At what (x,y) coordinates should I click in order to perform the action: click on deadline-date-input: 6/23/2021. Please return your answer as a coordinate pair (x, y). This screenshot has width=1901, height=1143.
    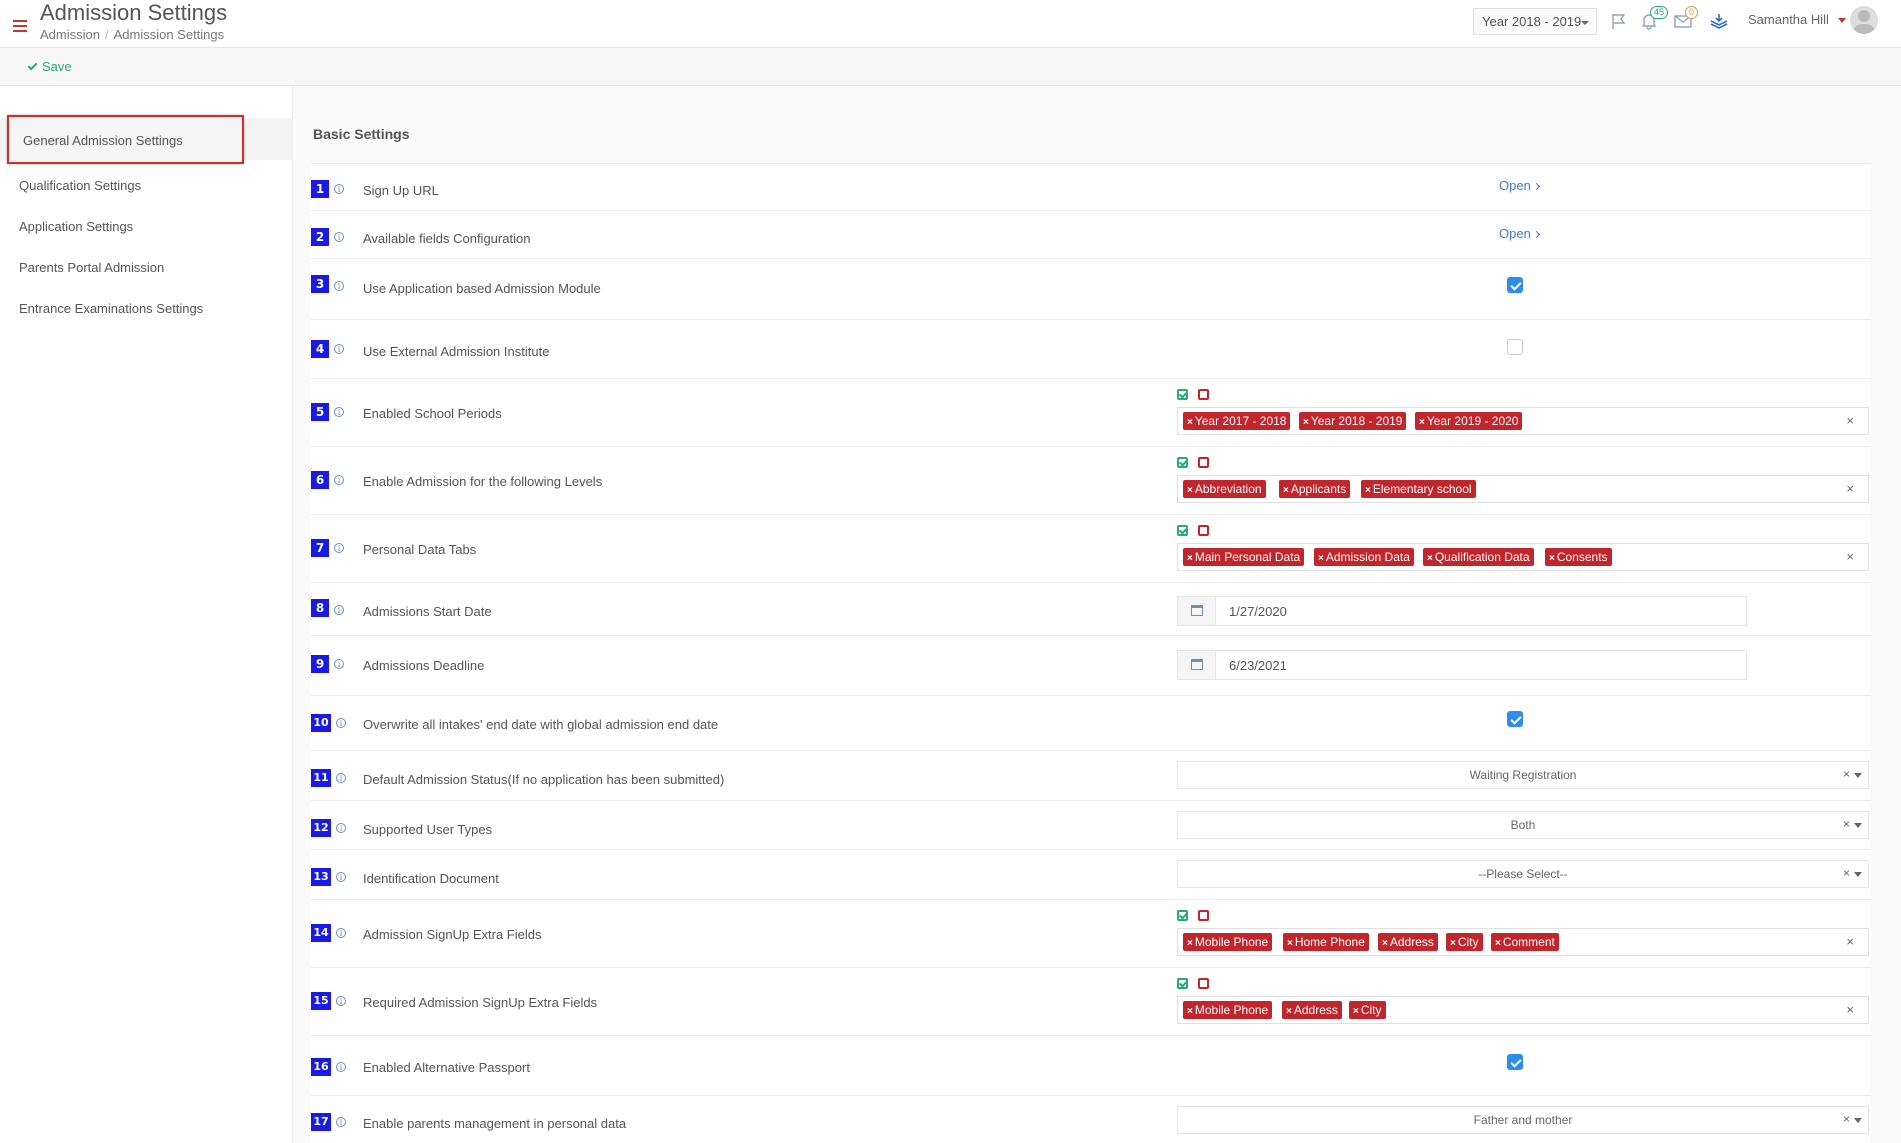
    Looking at the image, I should click on (1462, 665).